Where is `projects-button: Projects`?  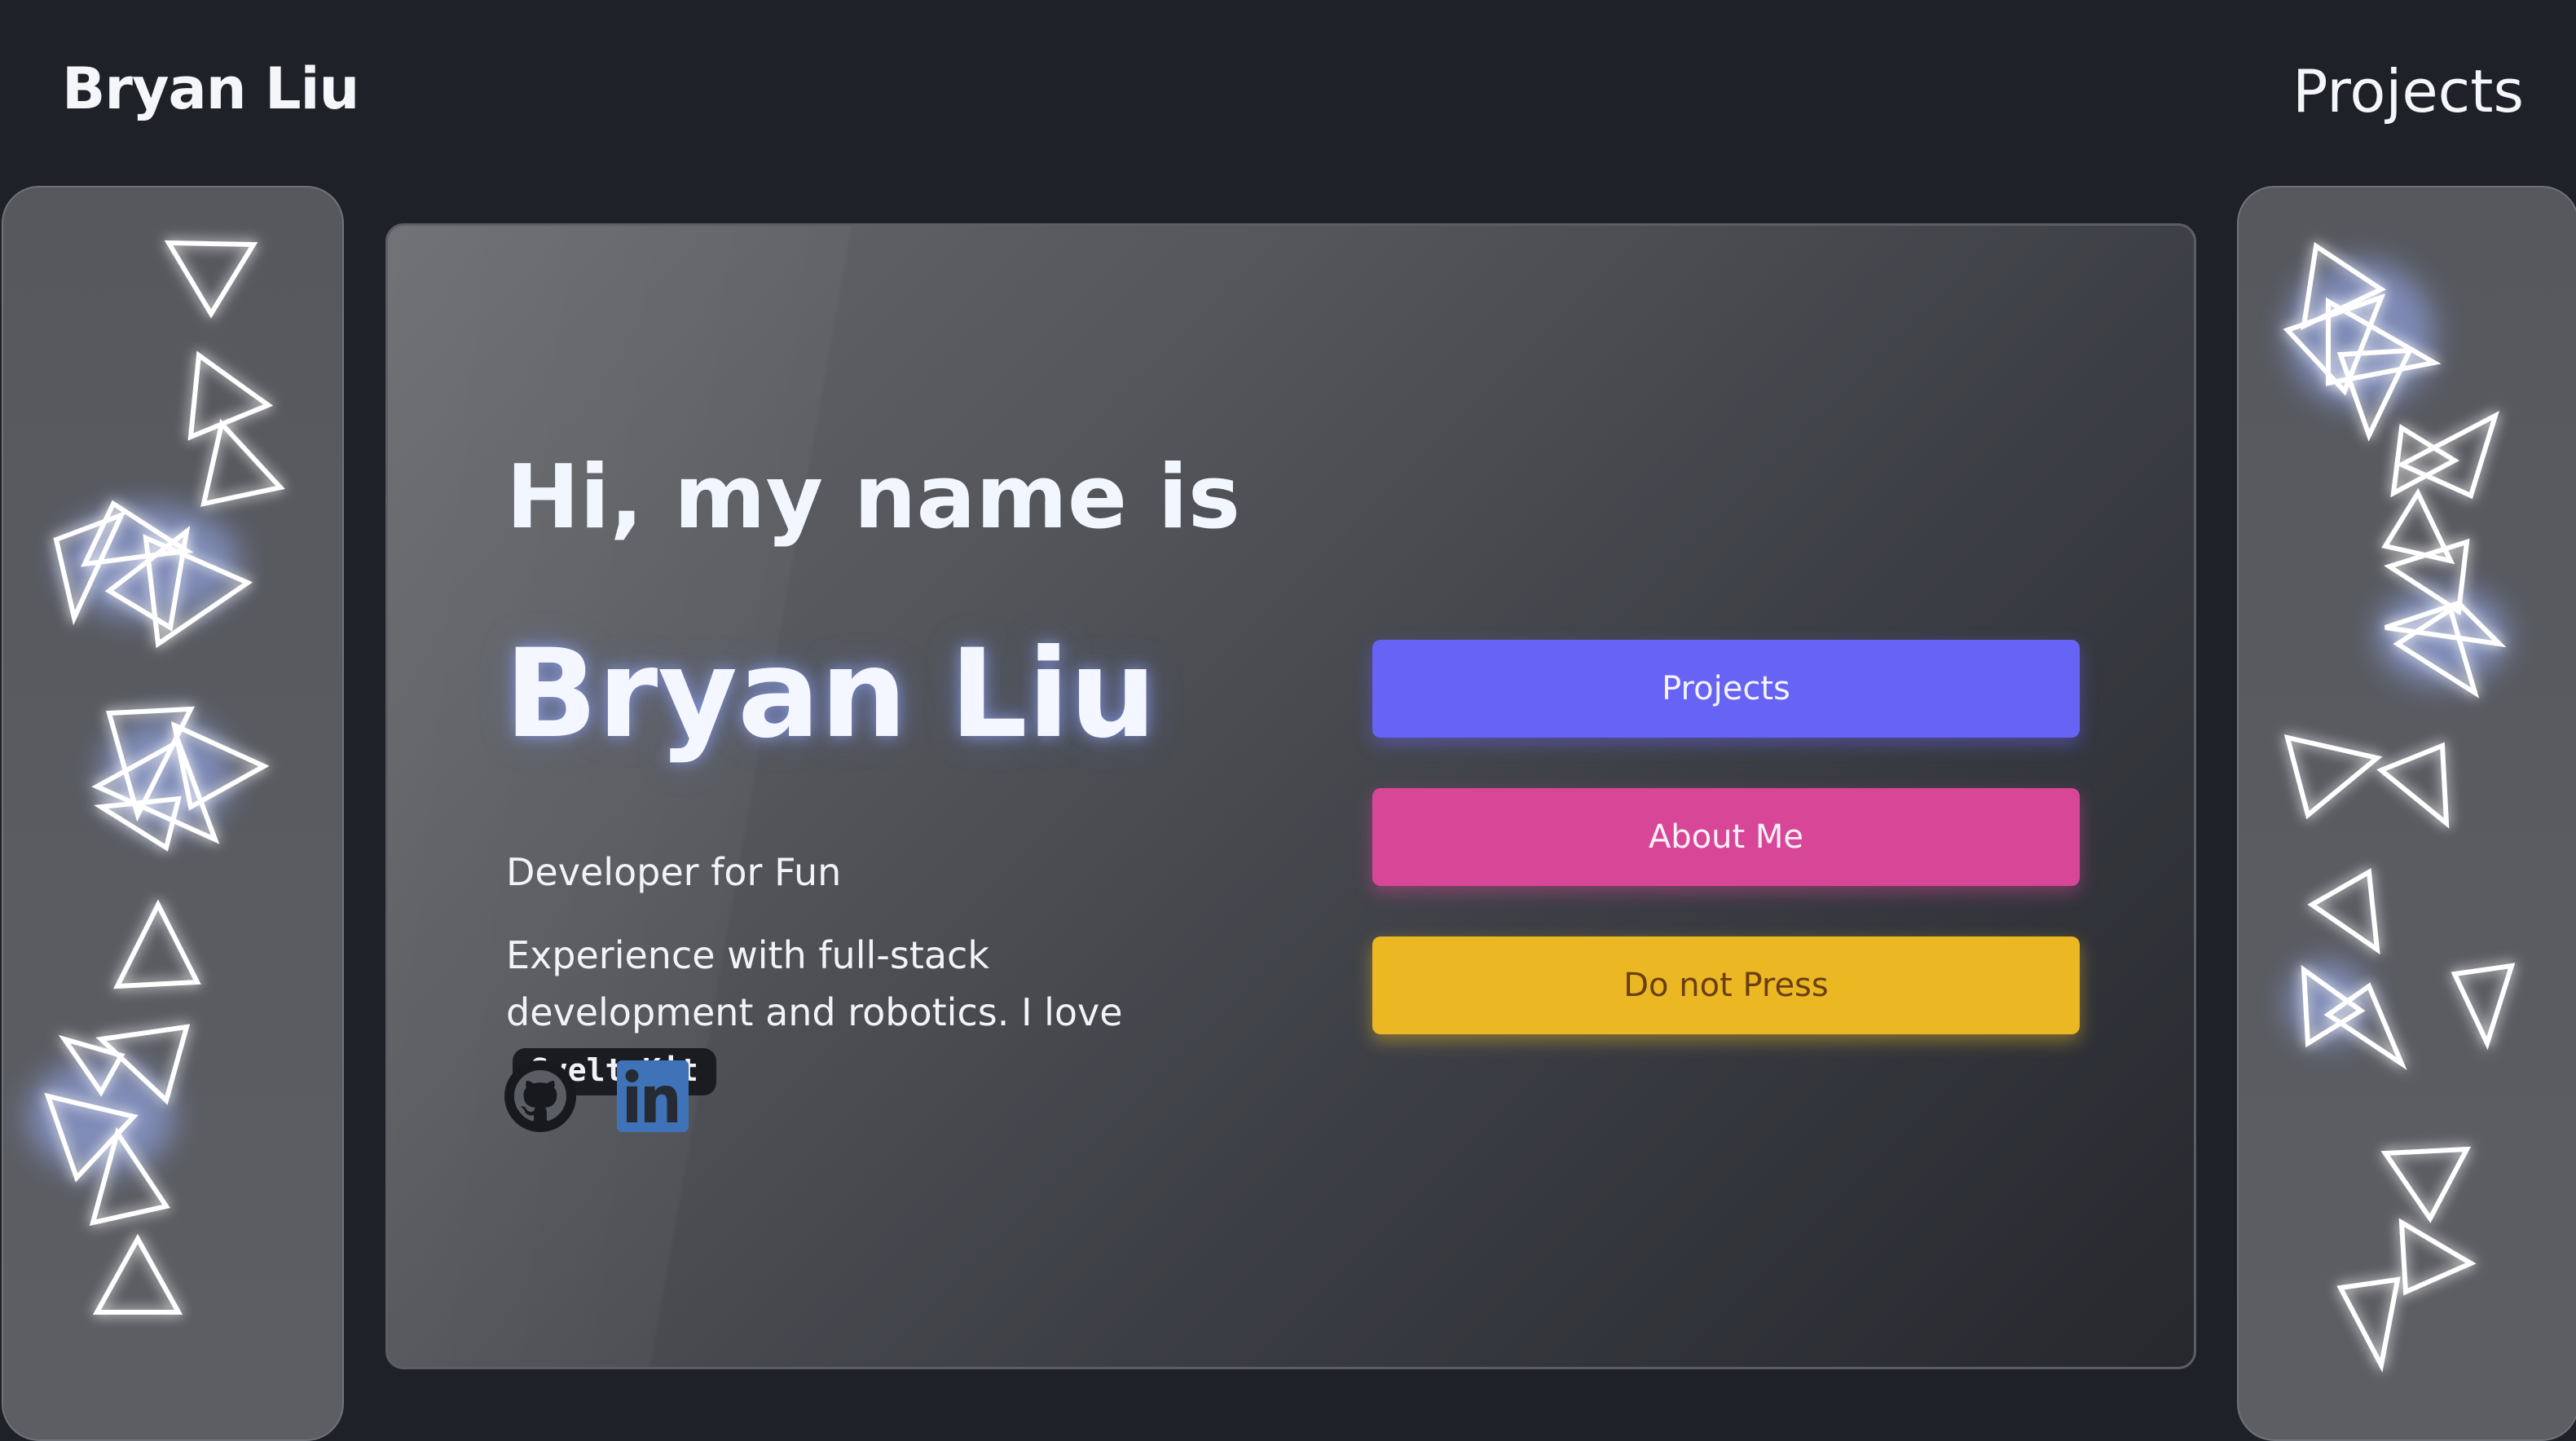 projects-button: Projects is located at coordinates (1726, 689).